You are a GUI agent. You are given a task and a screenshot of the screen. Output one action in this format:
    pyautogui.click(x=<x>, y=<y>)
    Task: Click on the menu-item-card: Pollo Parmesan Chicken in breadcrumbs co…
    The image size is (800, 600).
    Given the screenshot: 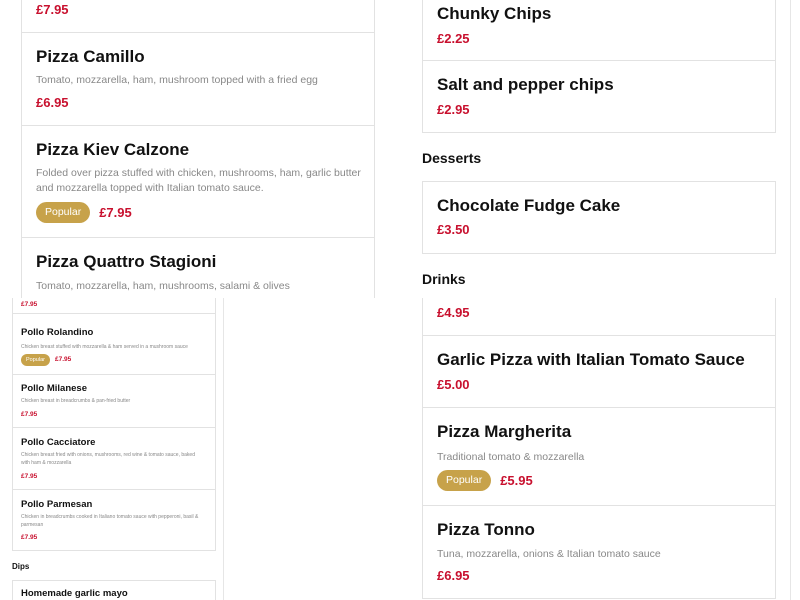 What is the action you would take?
    pyautogui.click(x=114, y=520)
    